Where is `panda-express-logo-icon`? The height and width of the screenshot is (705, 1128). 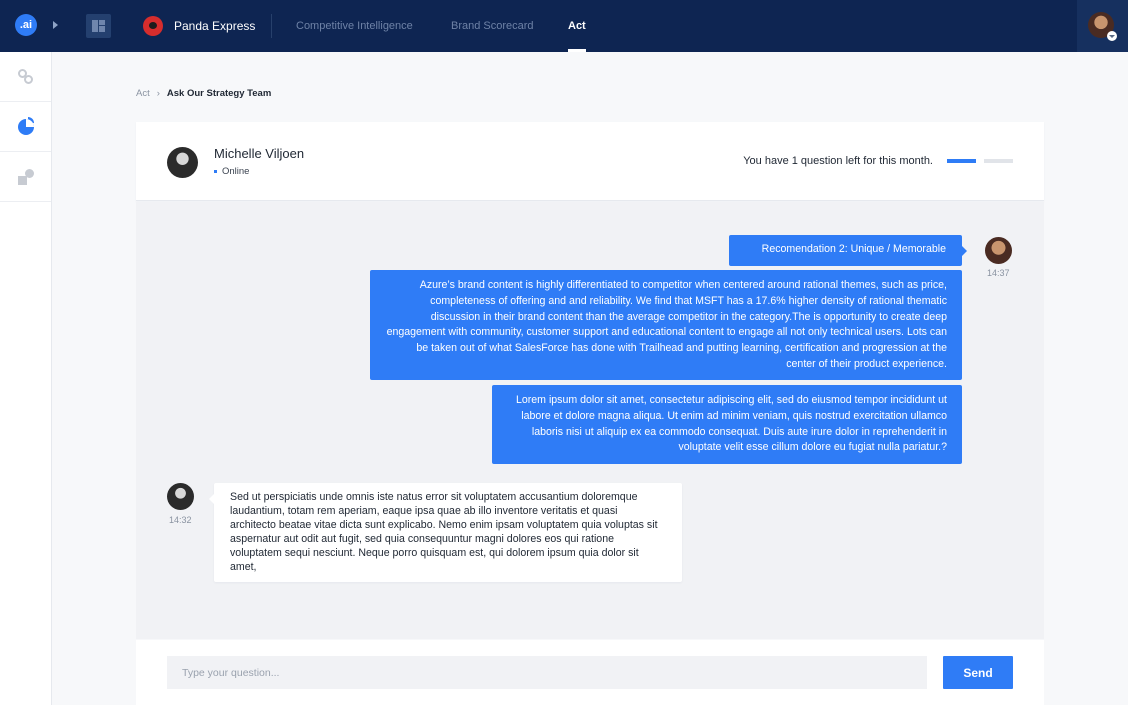 panda-express-logo-icon is located at coordinates (153, 26).